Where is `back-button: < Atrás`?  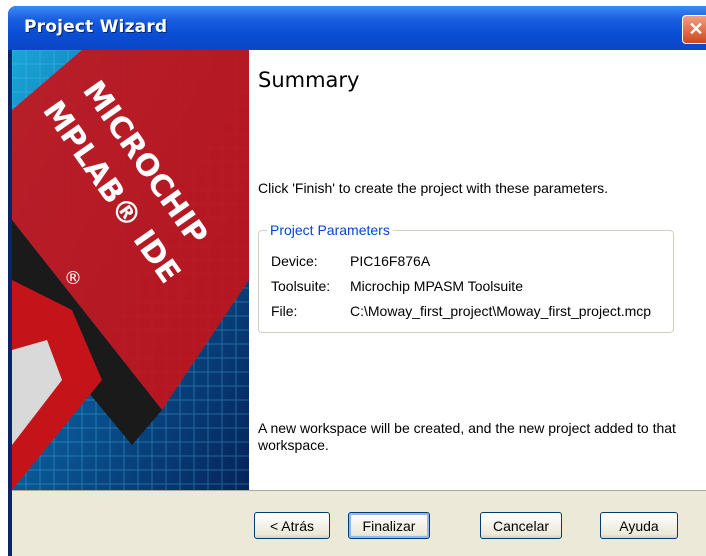 back-button: < Atrás is located at coordinates (292, 525).